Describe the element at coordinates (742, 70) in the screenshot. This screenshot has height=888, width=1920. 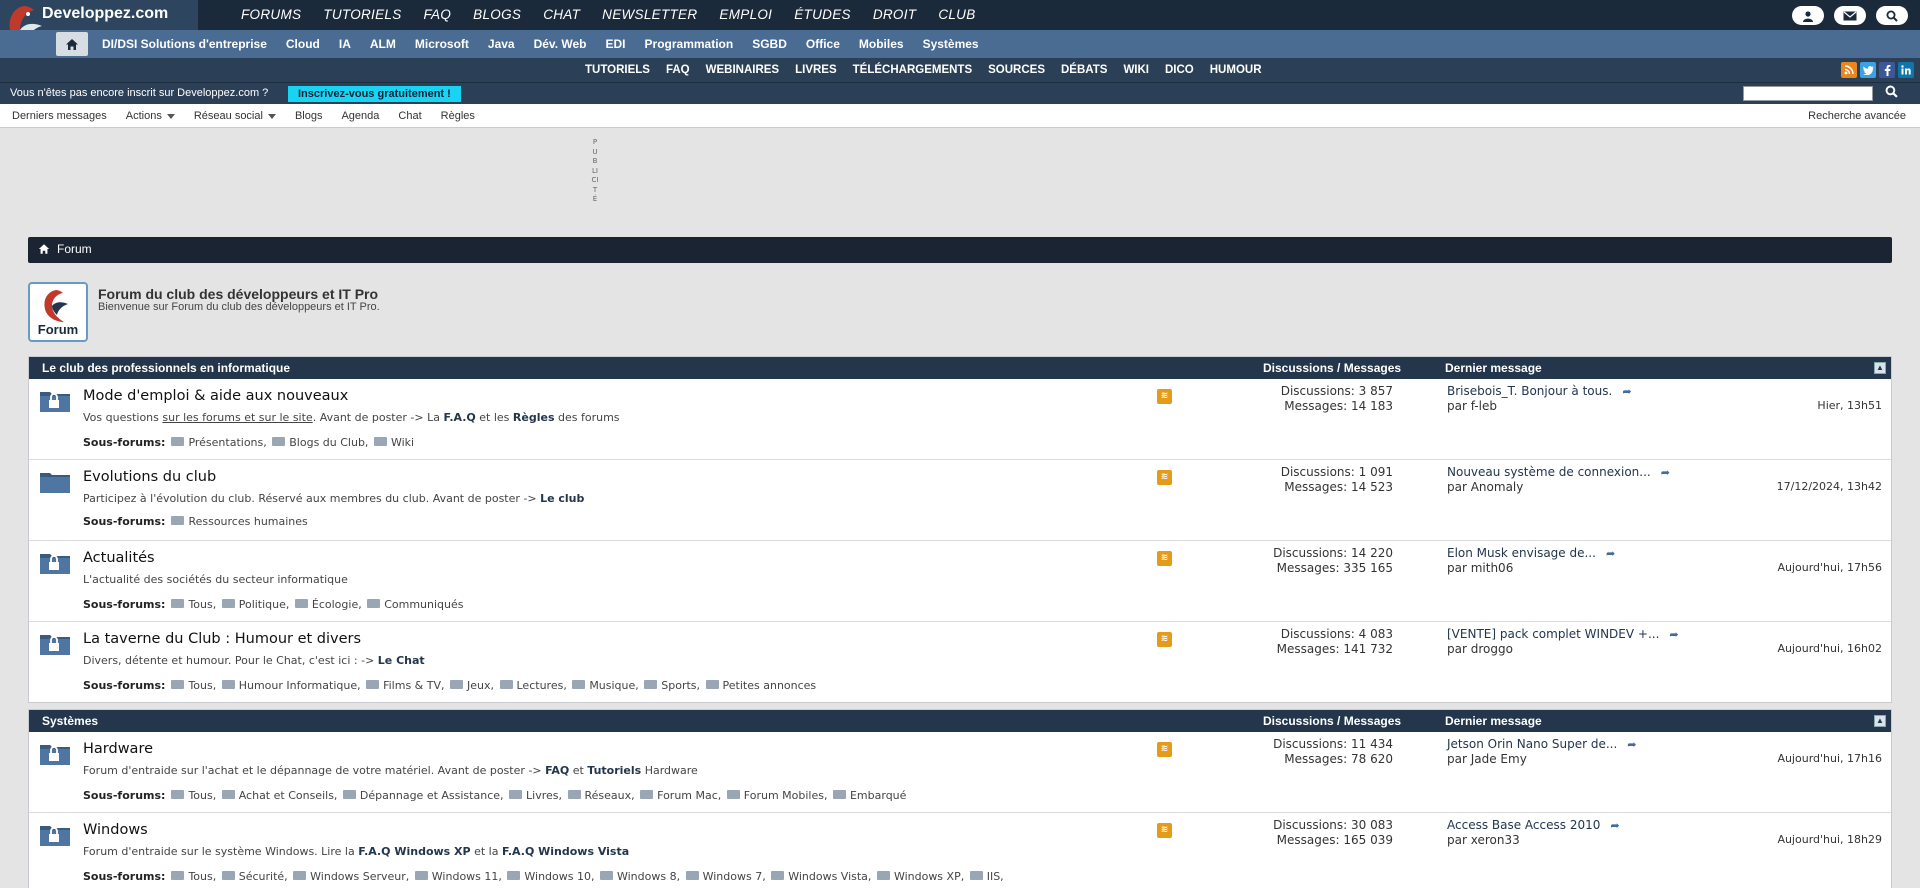
I see `thirdnav-webinaires: WEBINAIRES` at that location.